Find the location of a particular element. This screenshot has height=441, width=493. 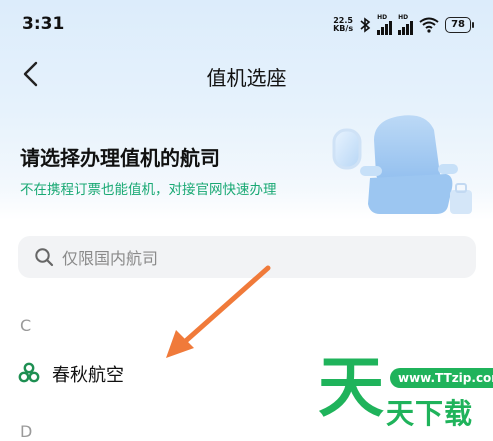

status-icons: 22.5 KB/s HD HD 78 is located at coordinates (403, 25).